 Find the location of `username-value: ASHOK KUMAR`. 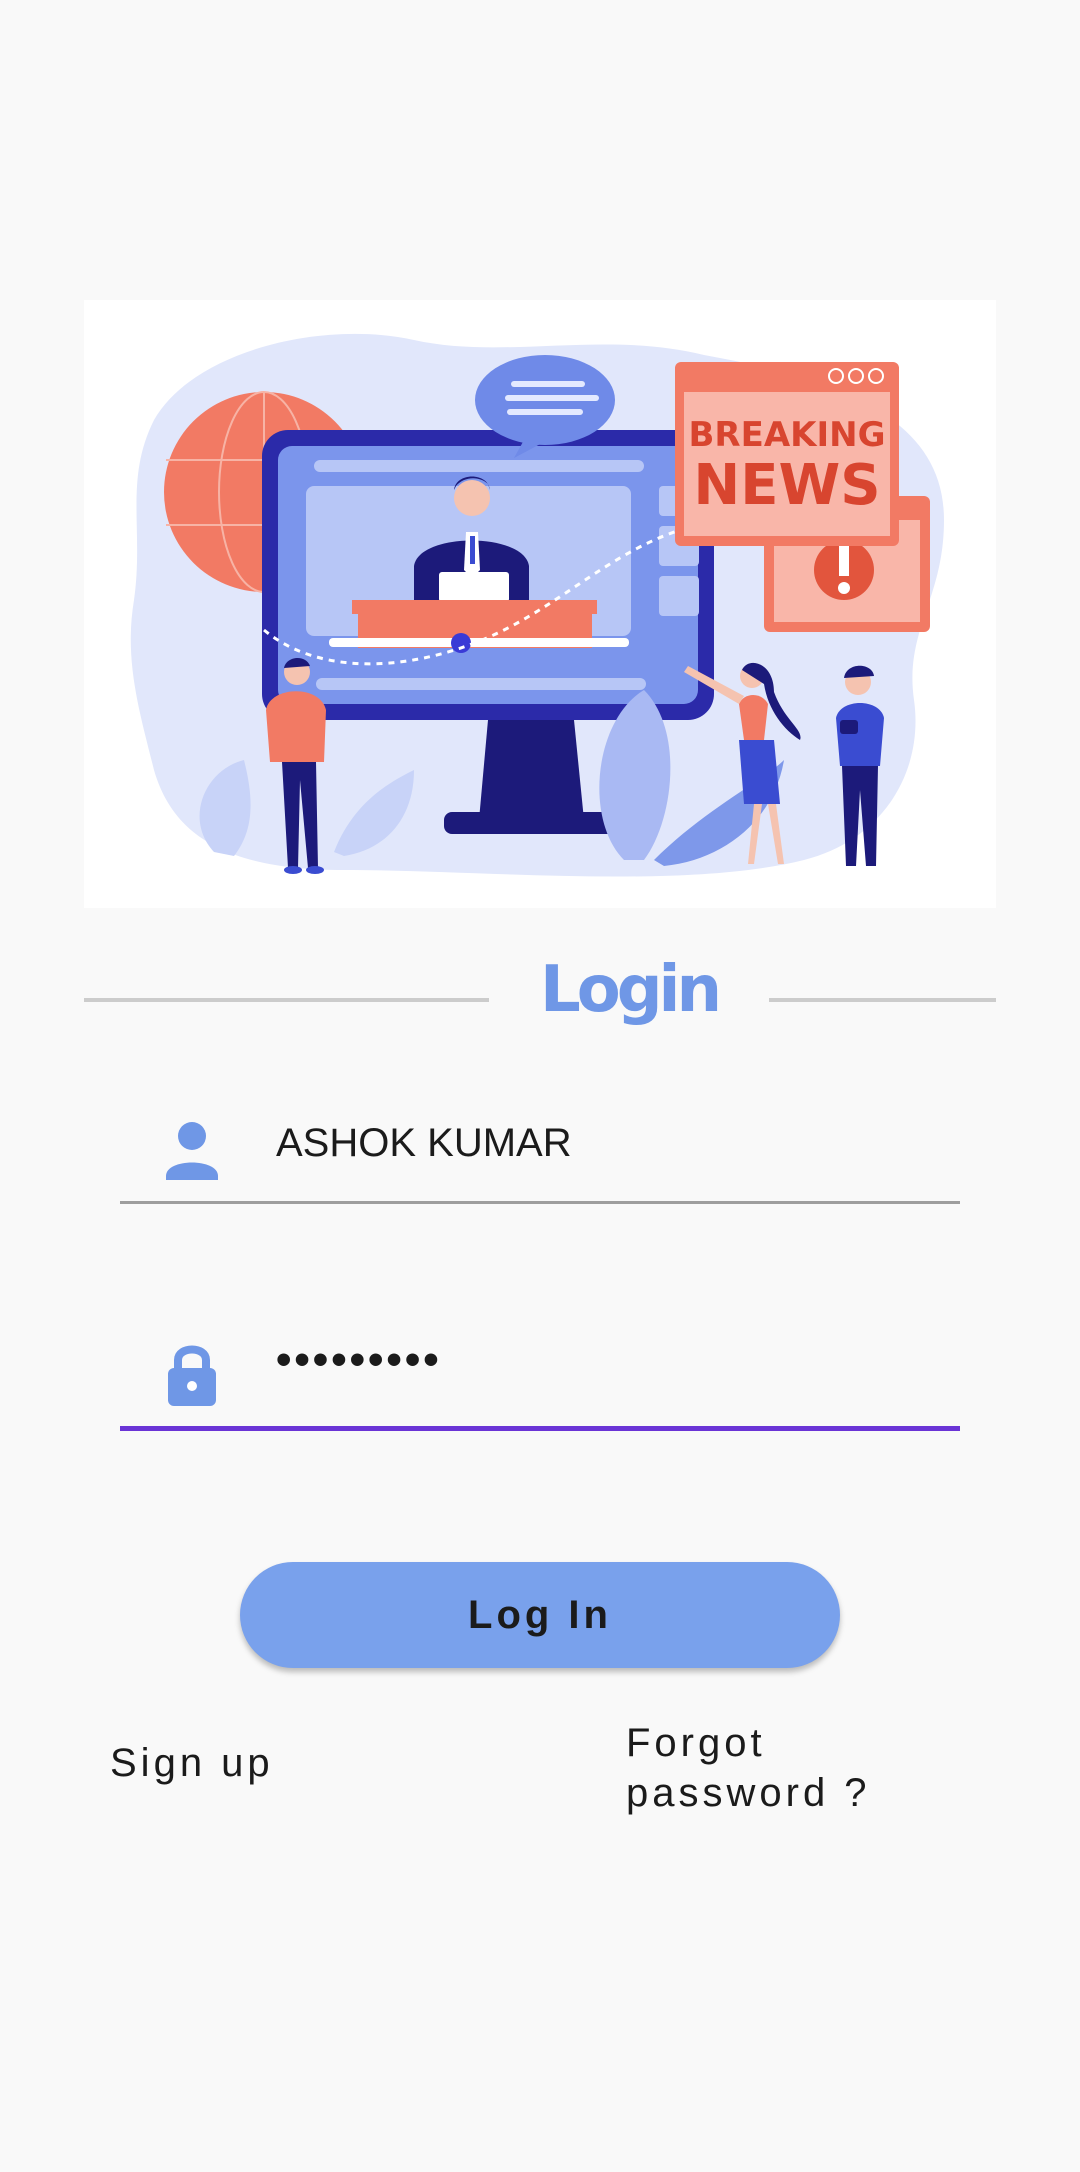

username-value: ASHOK KUMAR is located at coordinates (424, 1143).